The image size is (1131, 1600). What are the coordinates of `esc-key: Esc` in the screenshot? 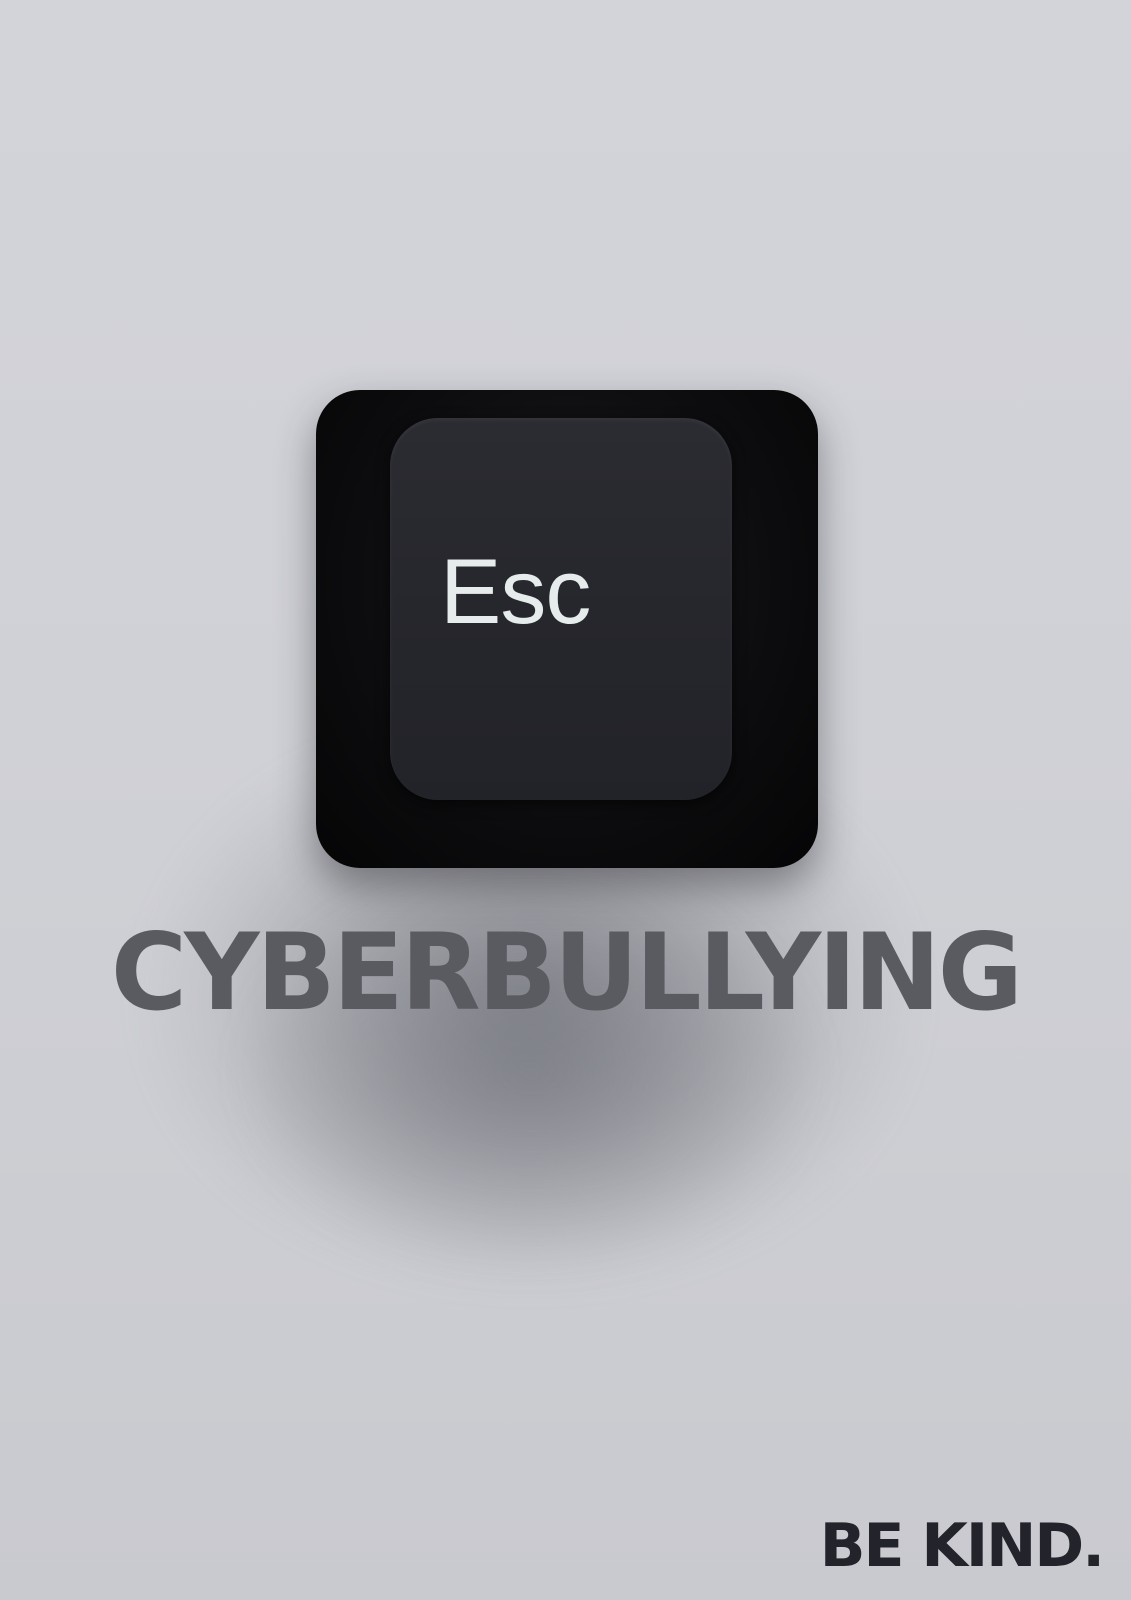 It's located at (567, 629).